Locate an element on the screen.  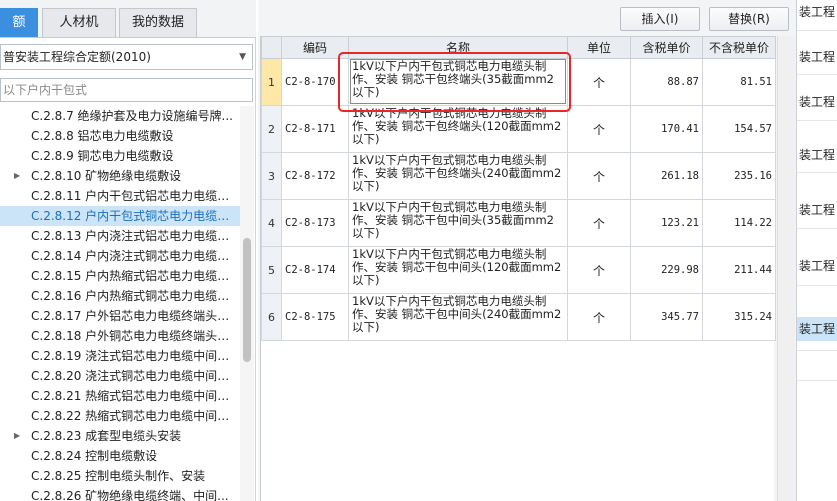
row-number: 1 is located at coordinates (271, 82).